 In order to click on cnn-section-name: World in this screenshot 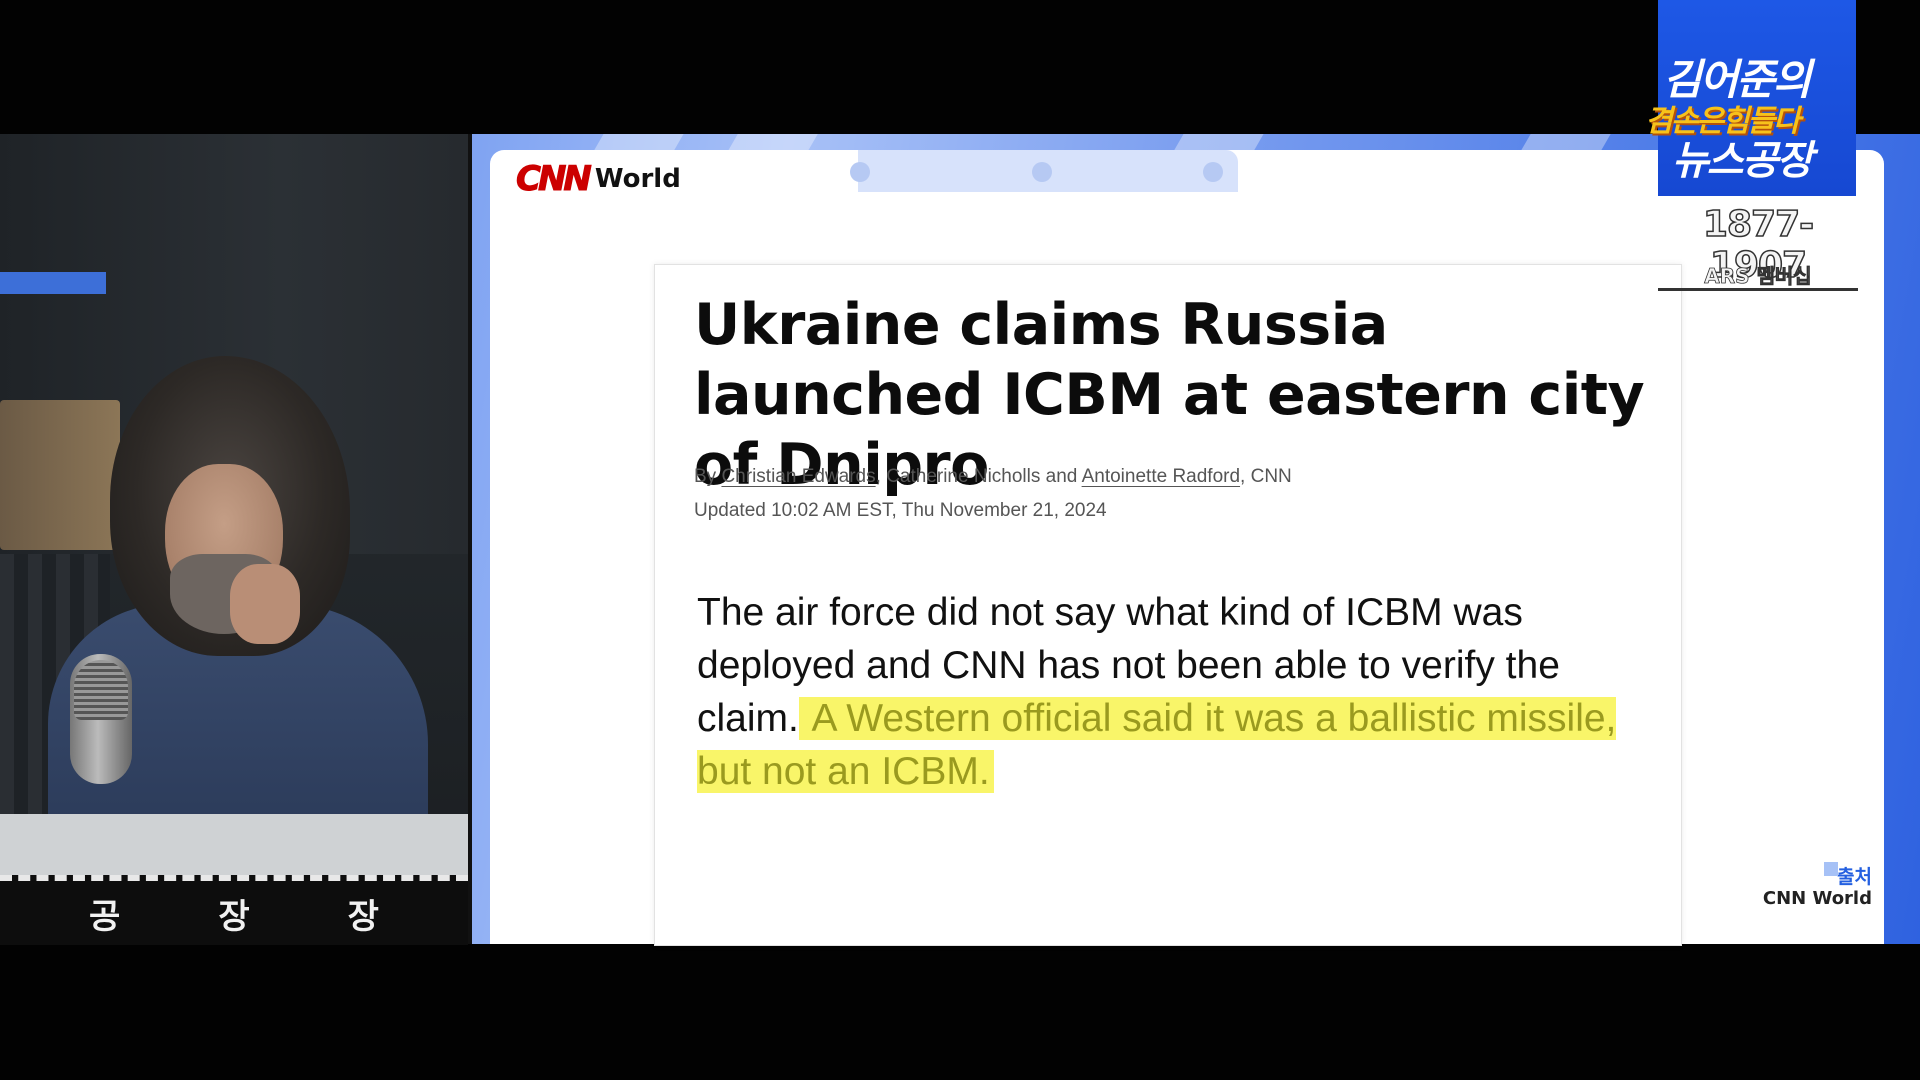, I will do `click(637, 179)`.